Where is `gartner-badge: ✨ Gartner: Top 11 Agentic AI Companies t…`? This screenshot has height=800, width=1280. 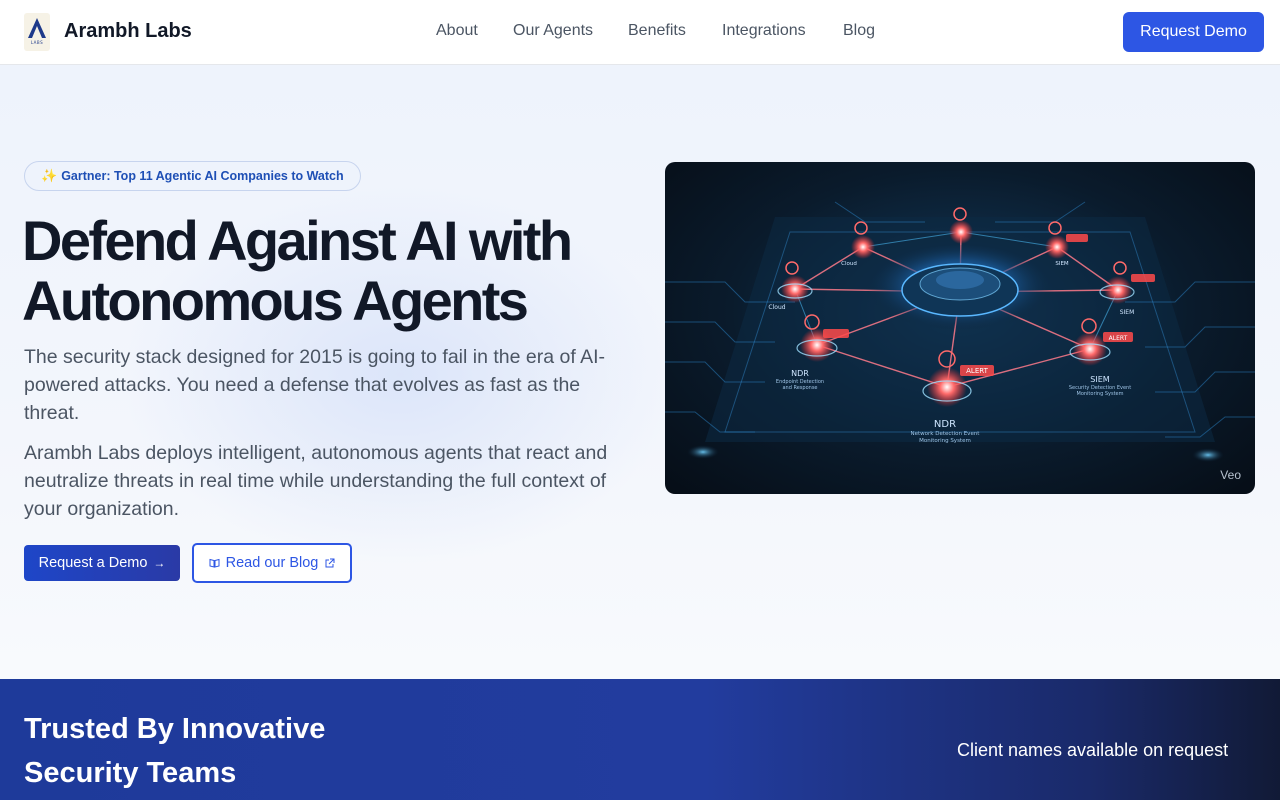 gartner-badge: ✨ Gartner: Top 11 Agentic AI Companies t… is located at coordinates (192, 176).